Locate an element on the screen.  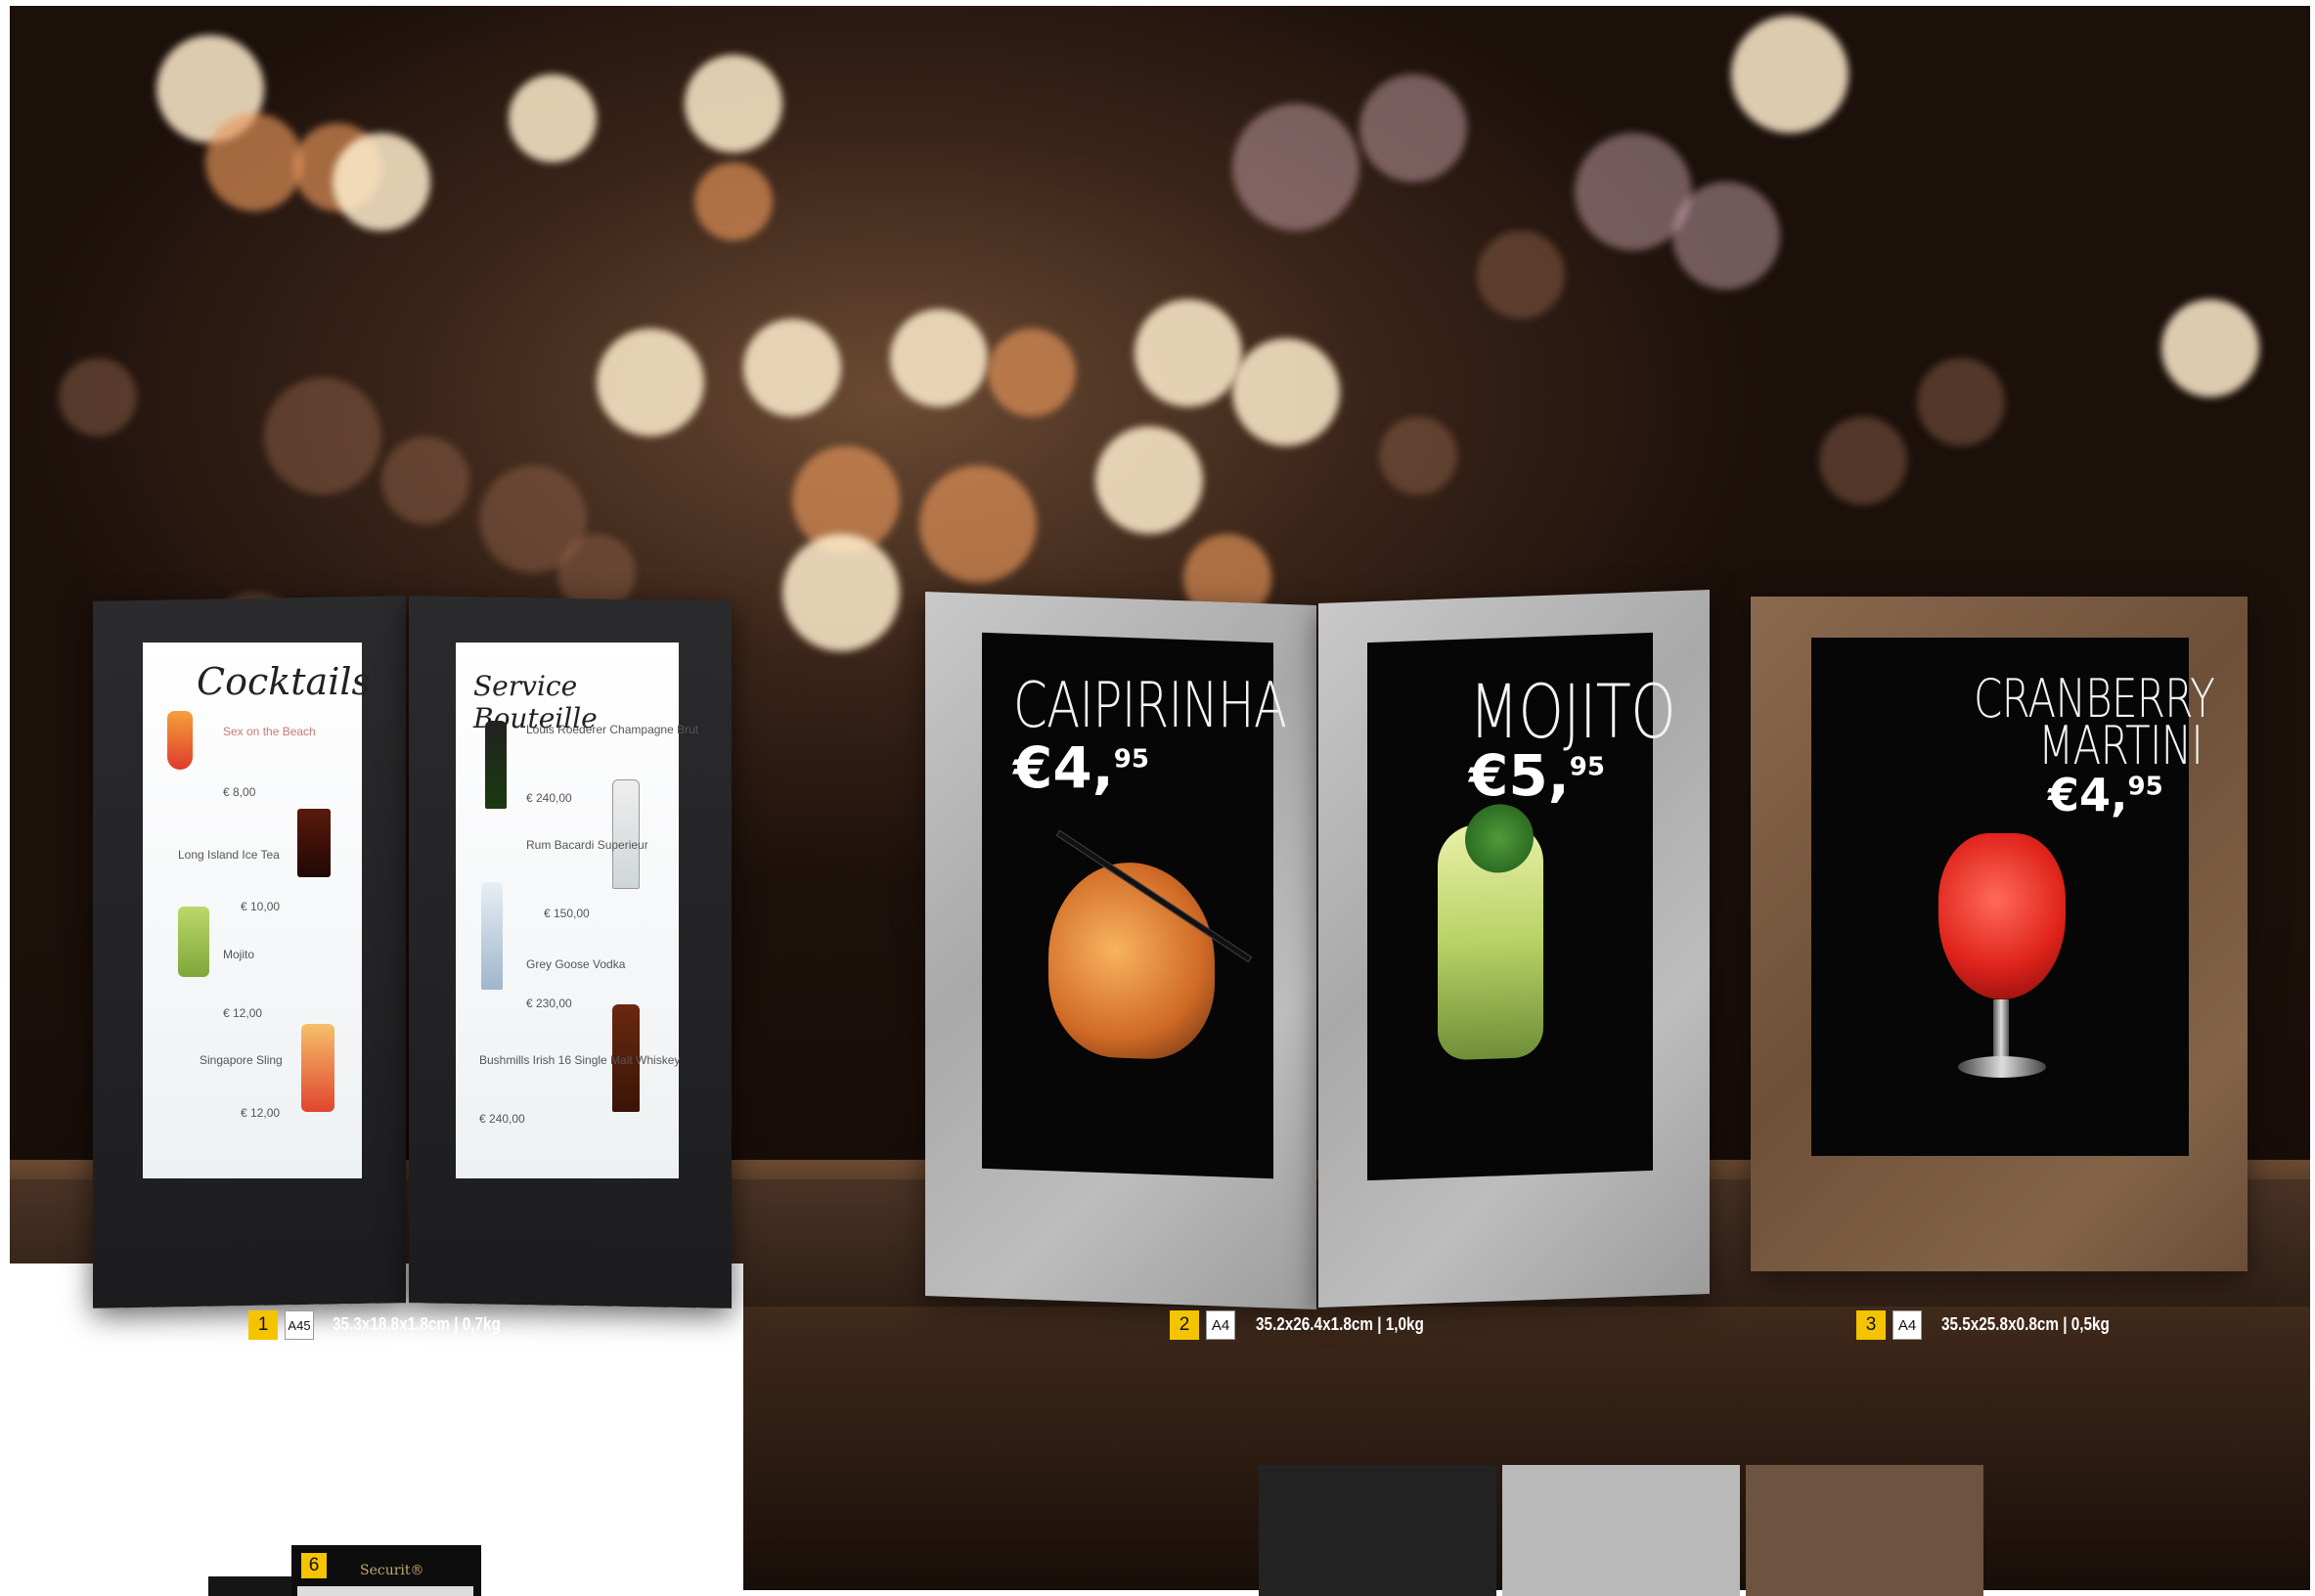
cranberry-martini-image is located at coordinates (2002, 916).